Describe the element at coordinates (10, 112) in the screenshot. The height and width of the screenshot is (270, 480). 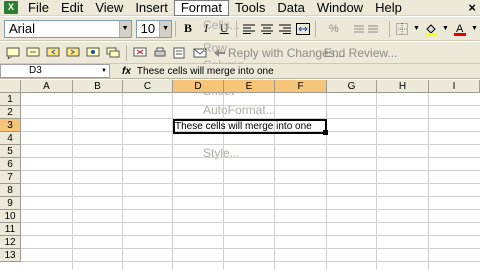
I see `row-header-2: 2` at that location.